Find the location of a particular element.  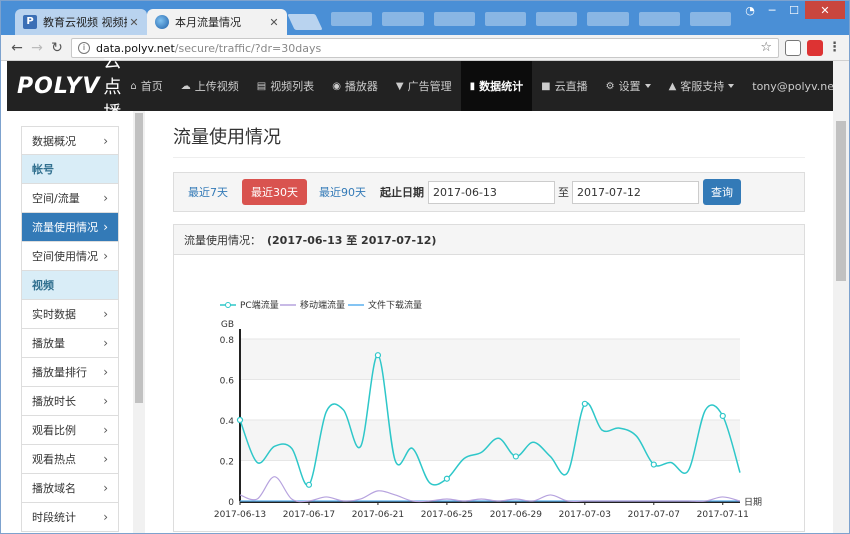

sidebar-section-header: 帐号 is located at coordinates (70, 169).